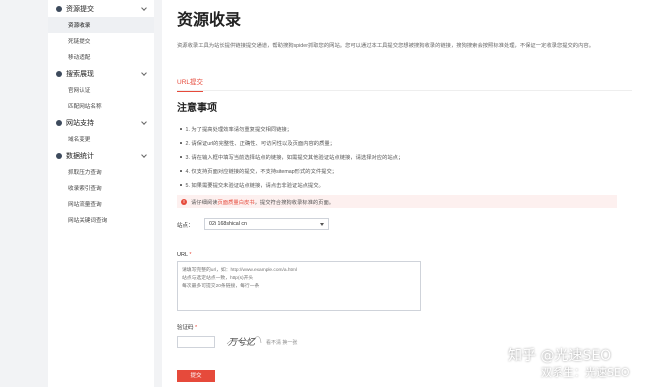 The width and height of the screenshot is (650, 387). I want to click on sidebar-item: 域名变更, so click(101, 139).